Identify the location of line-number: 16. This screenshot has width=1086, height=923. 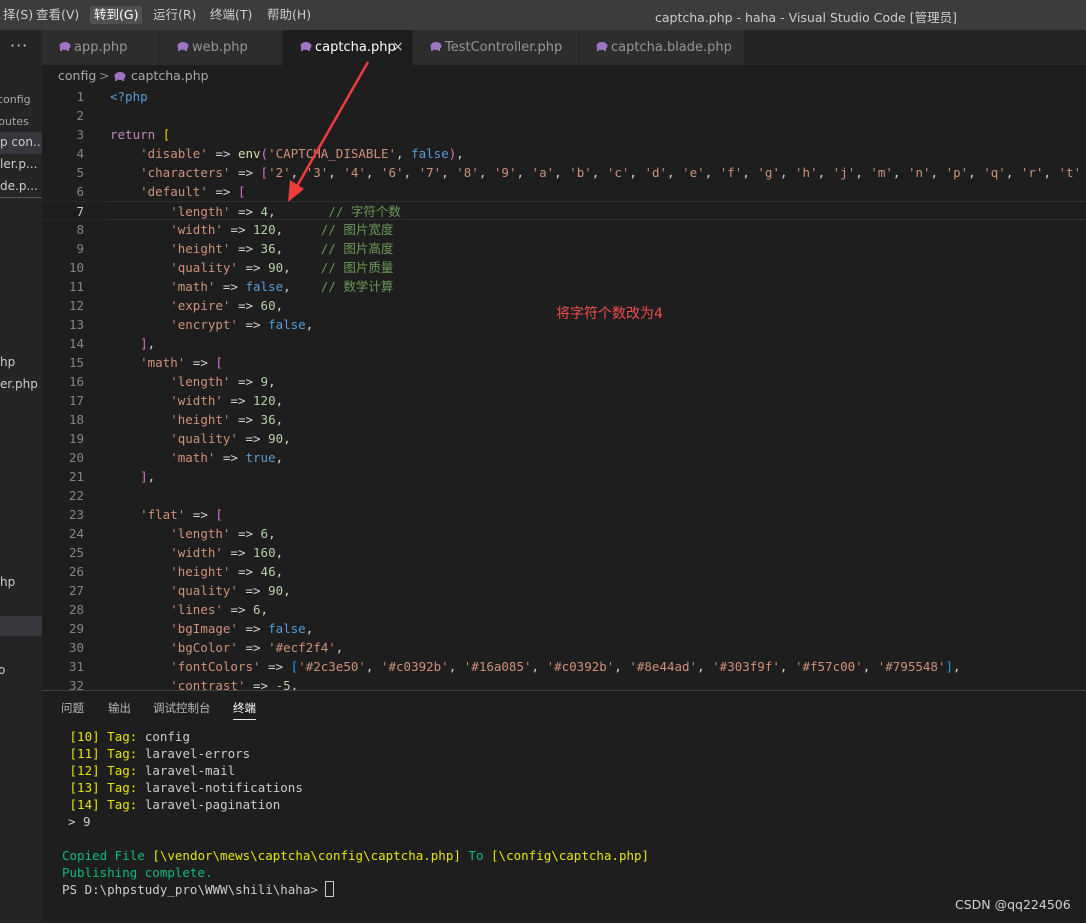
(76, 381).